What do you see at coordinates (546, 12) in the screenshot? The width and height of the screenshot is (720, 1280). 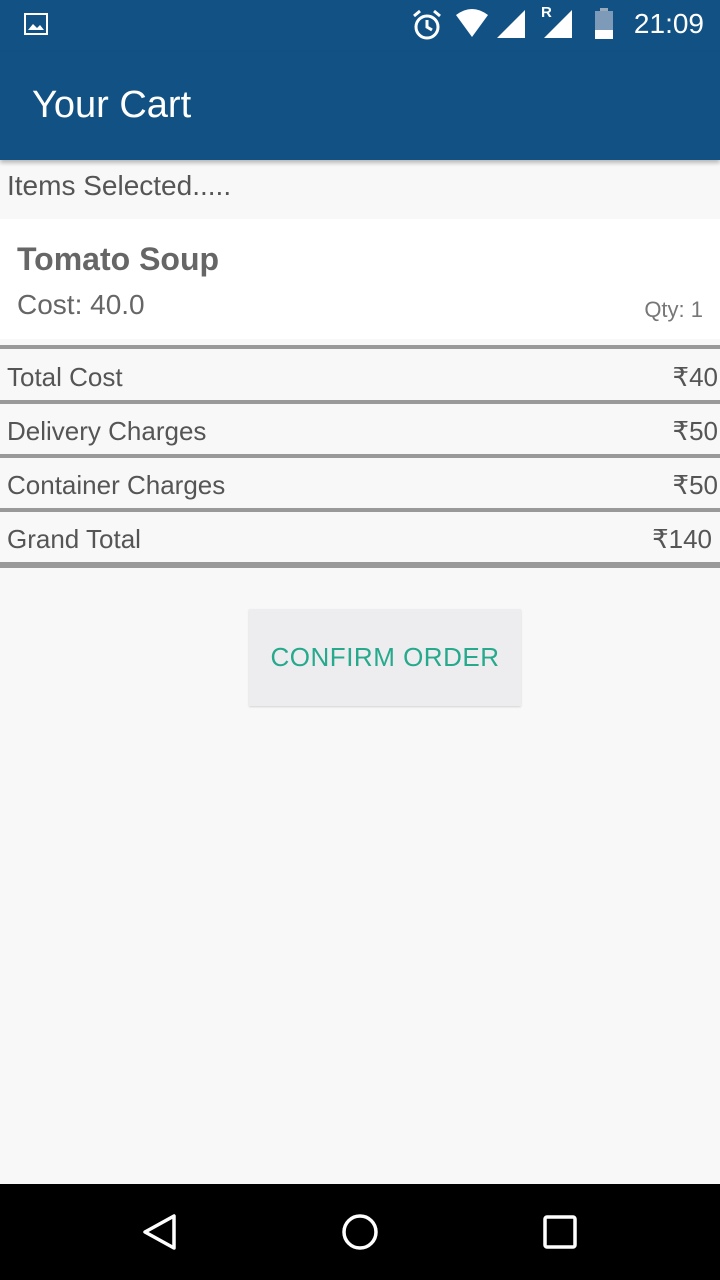 I see `roaming-label: R` at bounding box center [546, 12].